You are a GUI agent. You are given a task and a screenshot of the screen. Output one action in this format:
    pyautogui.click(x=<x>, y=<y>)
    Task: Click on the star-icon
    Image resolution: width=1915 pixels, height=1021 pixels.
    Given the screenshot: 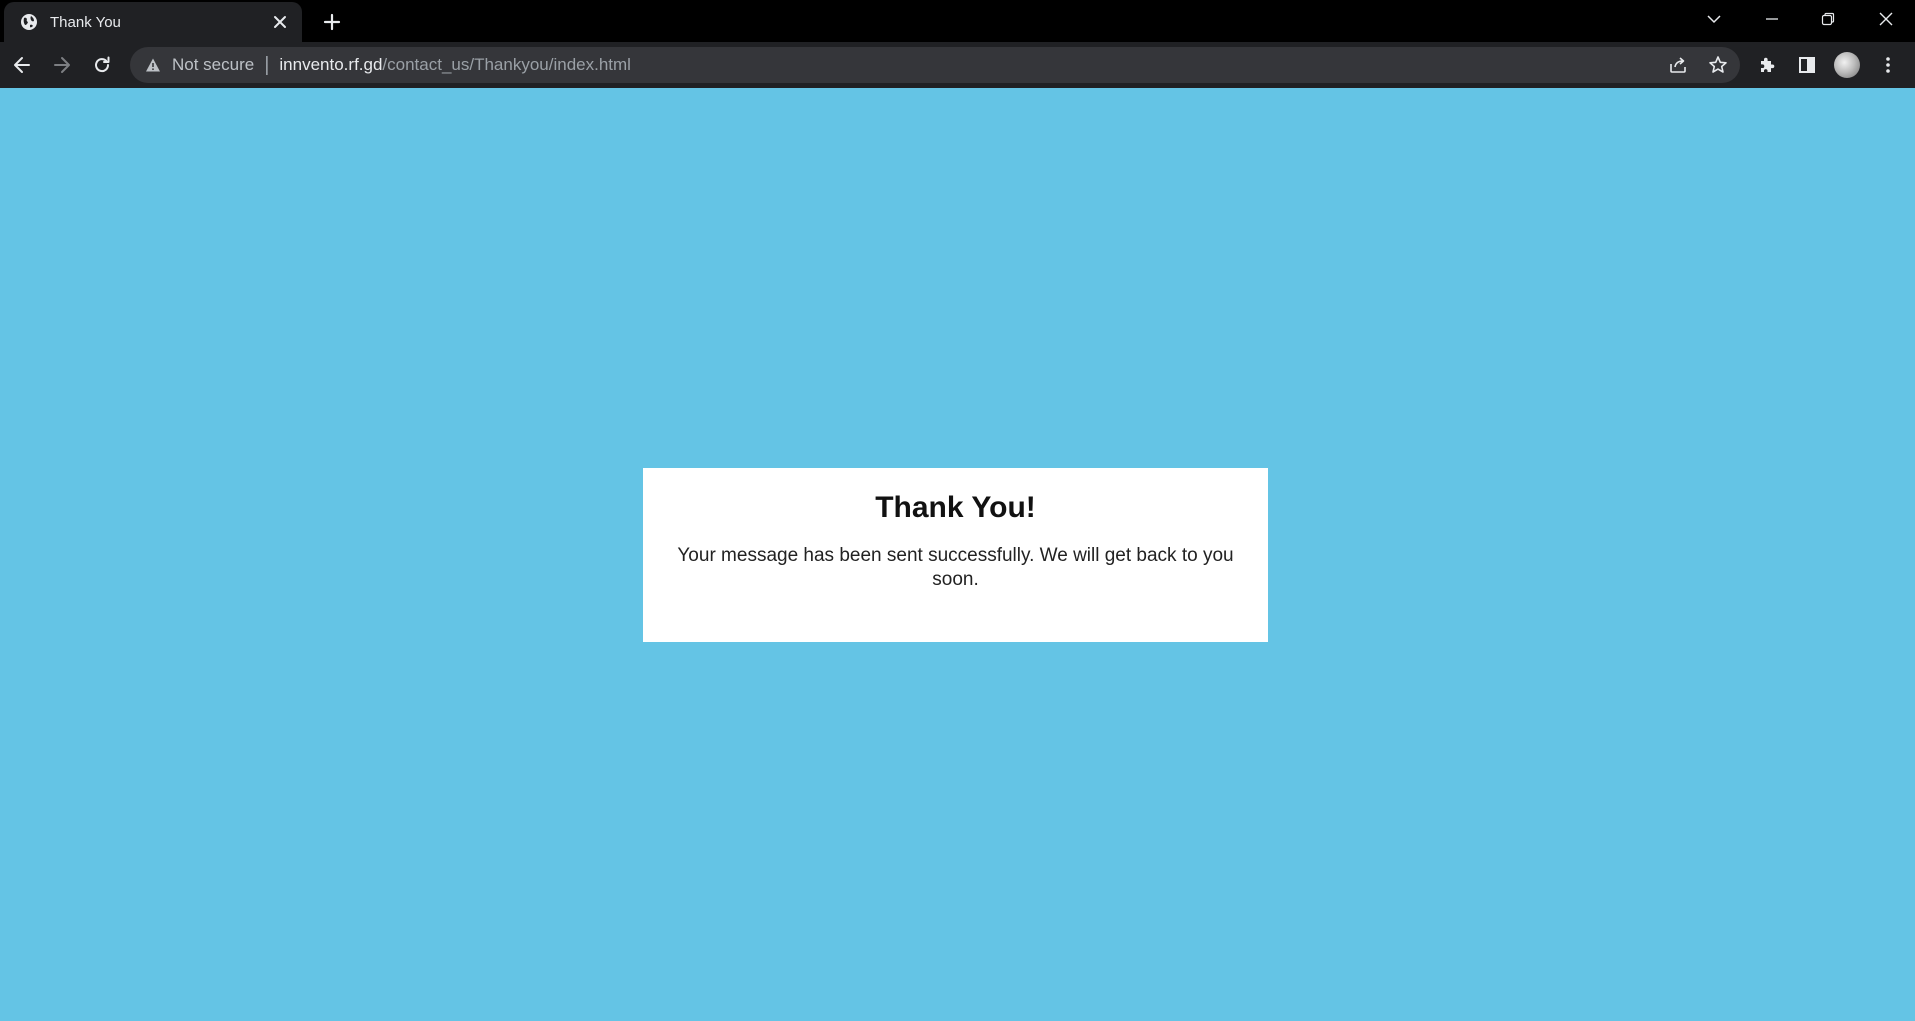 What is the action you would take?
    pyautogui.click(x=1718, y=64)
    